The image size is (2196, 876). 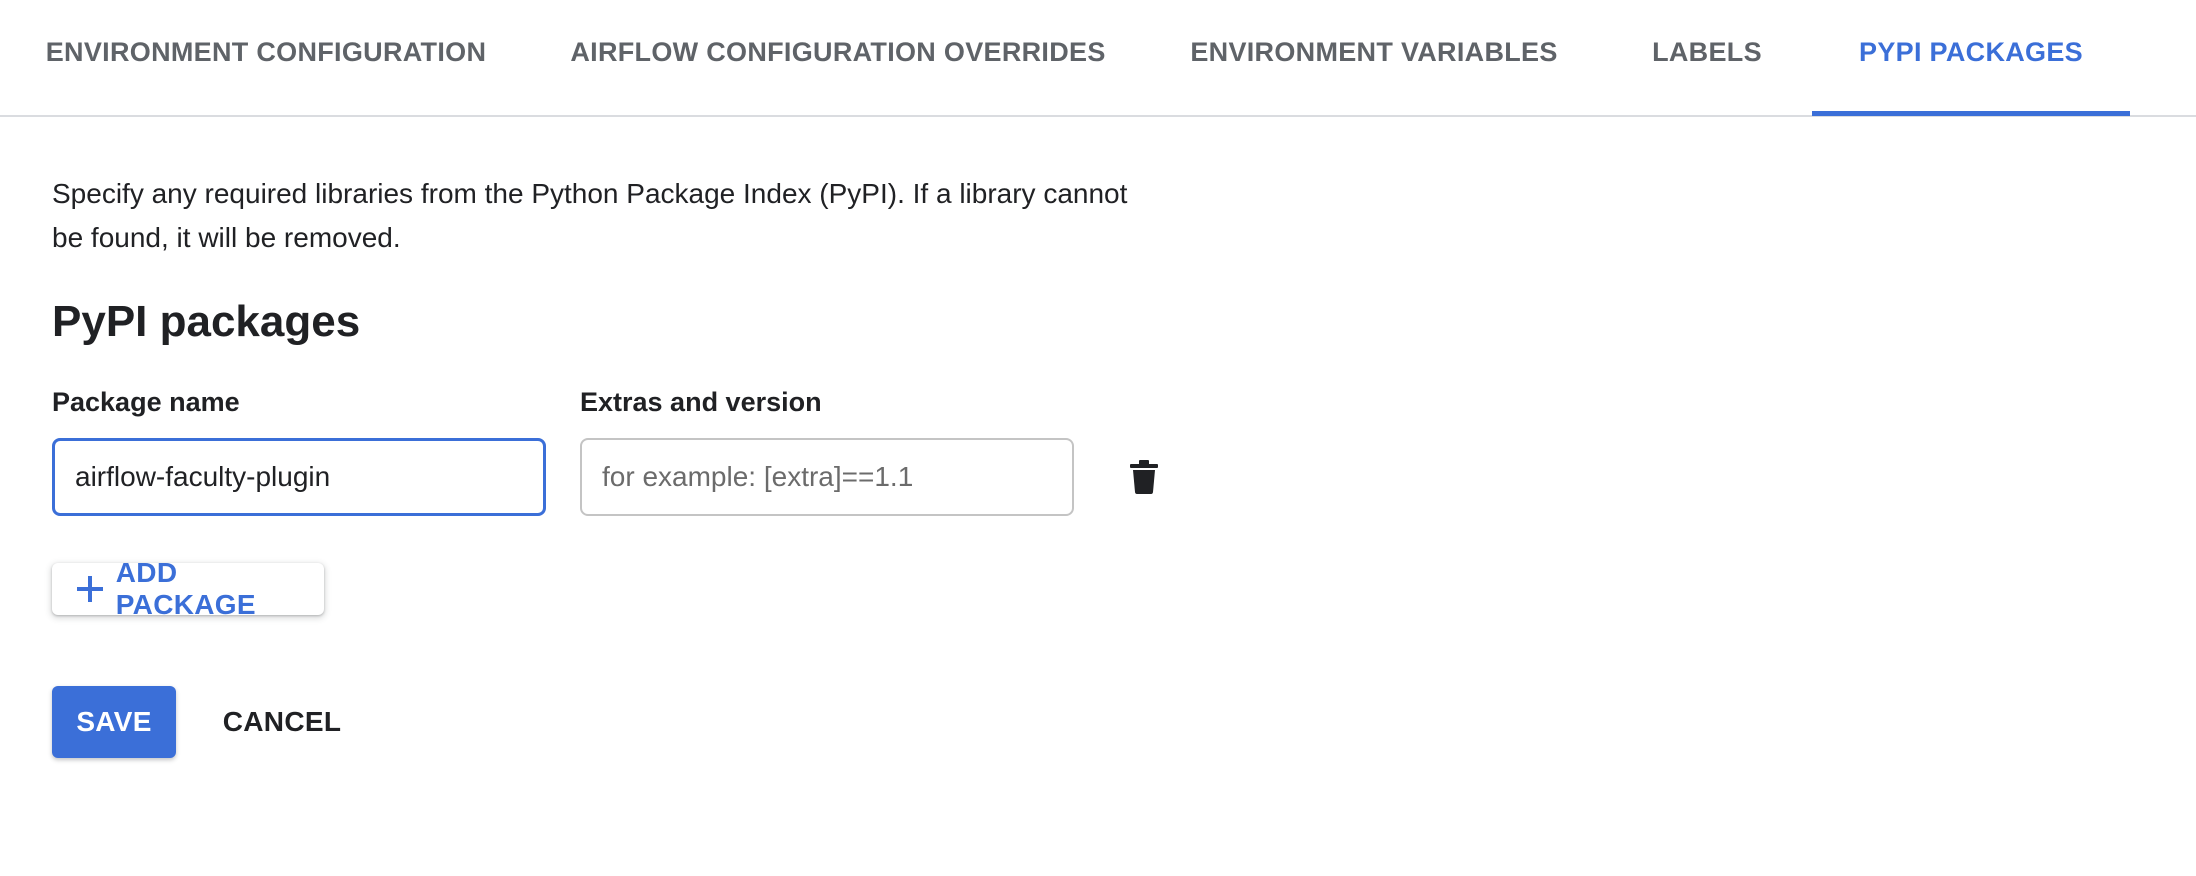 I want to click on add-package-label: ADD PACKAGE, so click(x=185, y=588).